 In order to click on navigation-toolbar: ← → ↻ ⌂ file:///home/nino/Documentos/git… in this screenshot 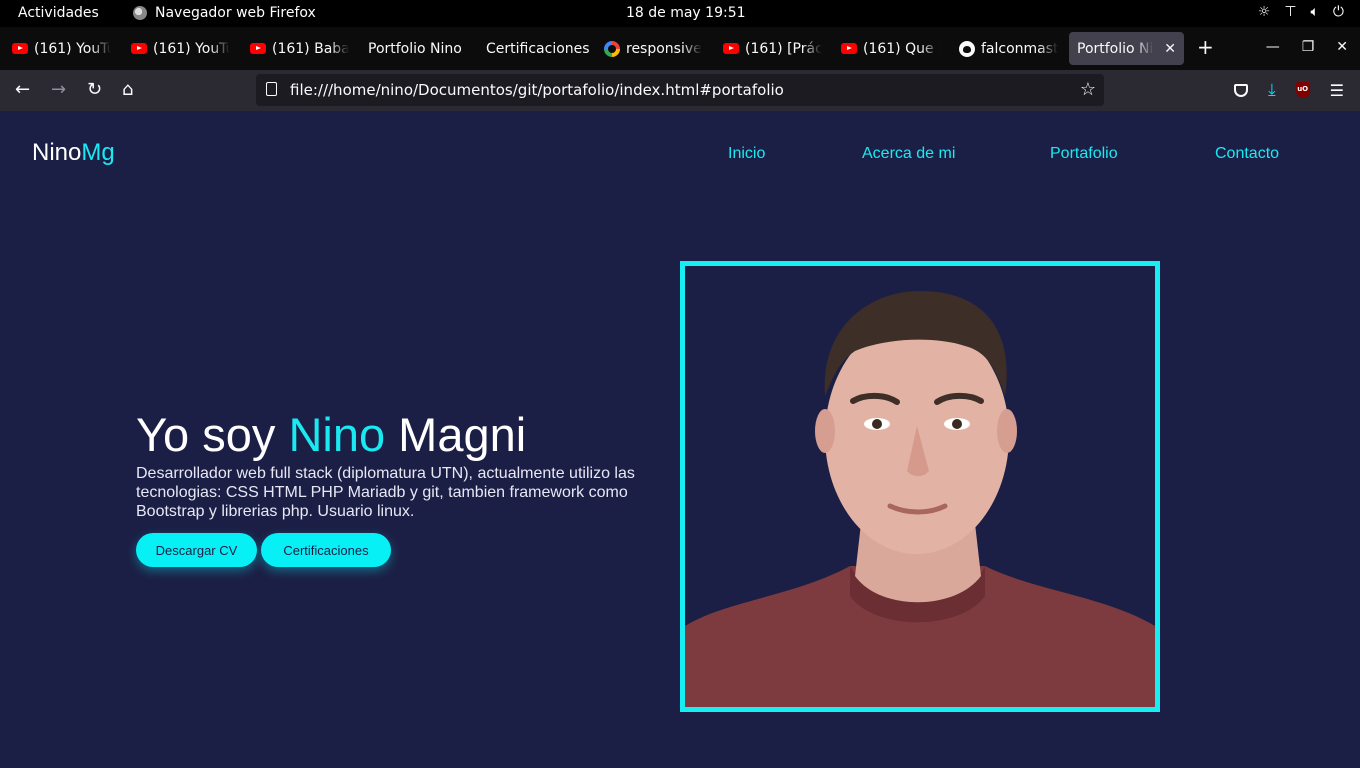, I will do `click(680, 90)`.